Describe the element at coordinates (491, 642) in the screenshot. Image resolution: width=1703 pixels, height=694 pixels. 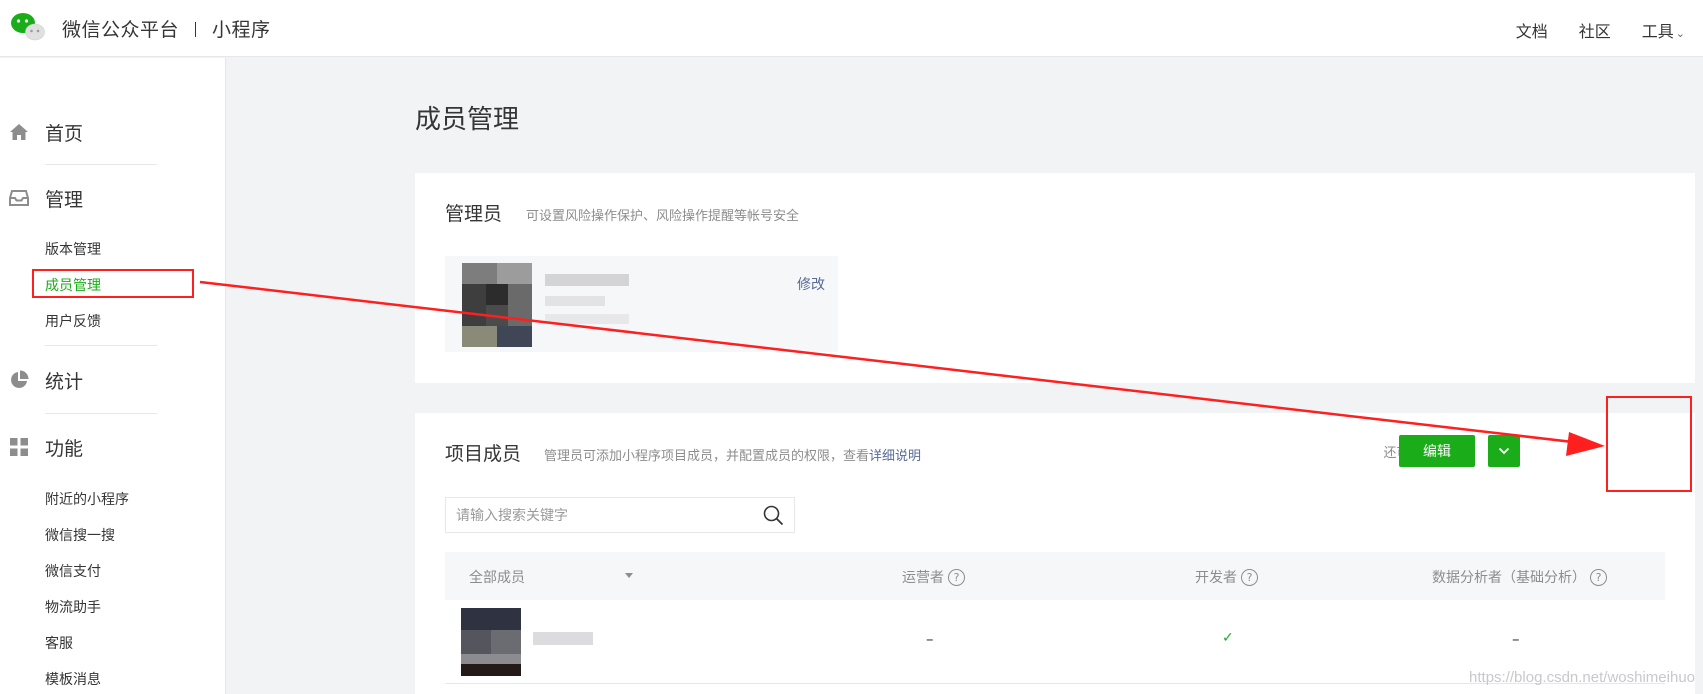
I see `member-avatar` at that location.